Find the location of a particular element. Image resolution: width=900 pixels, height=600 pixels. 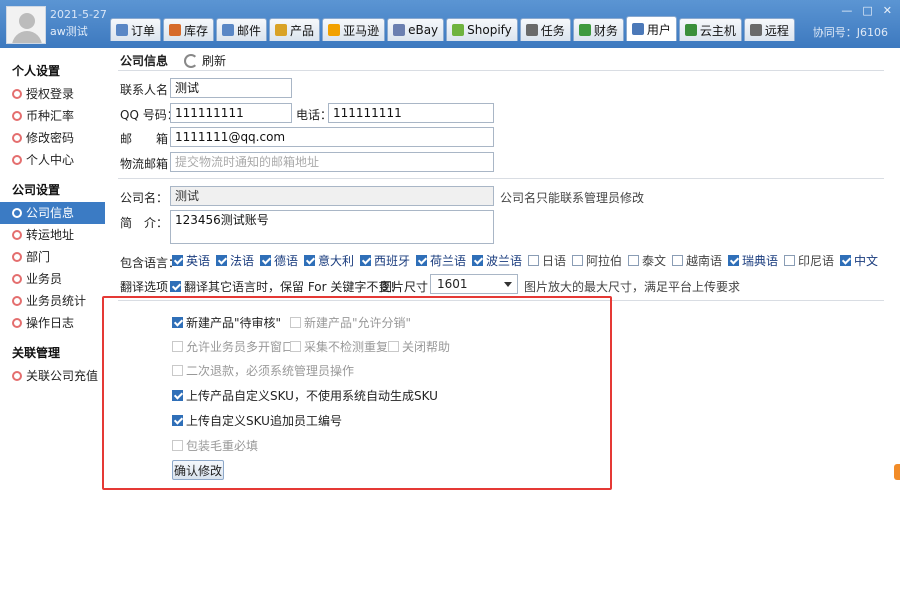

confirm-button: 确认修改 is located at coordinates (198, 470).